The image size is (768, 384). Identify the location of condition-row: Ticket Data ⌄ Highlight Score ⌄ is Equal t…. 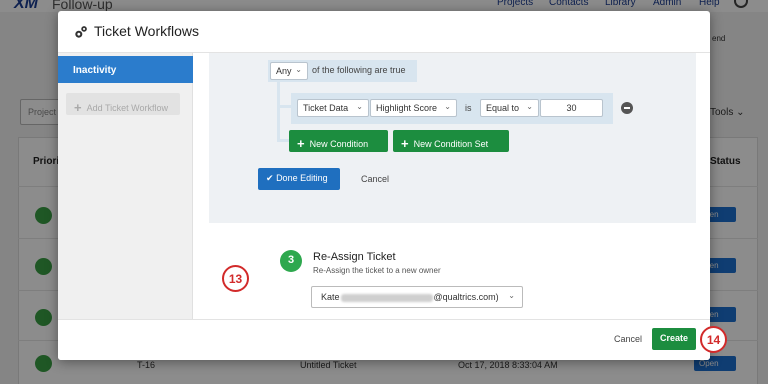
(452, 108).